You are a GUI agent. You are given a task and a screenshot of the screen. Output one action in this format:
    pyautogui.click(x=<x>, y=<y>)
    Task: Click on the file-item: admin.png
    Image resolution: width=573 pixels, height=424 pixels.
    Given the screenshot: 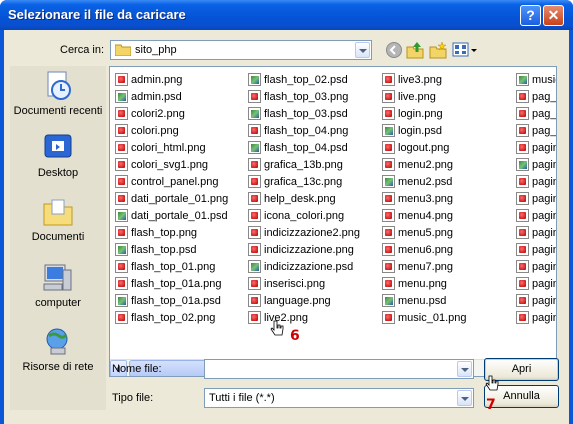 What is the action you would take?
    pyautogui.click(x=171, y=79)
    